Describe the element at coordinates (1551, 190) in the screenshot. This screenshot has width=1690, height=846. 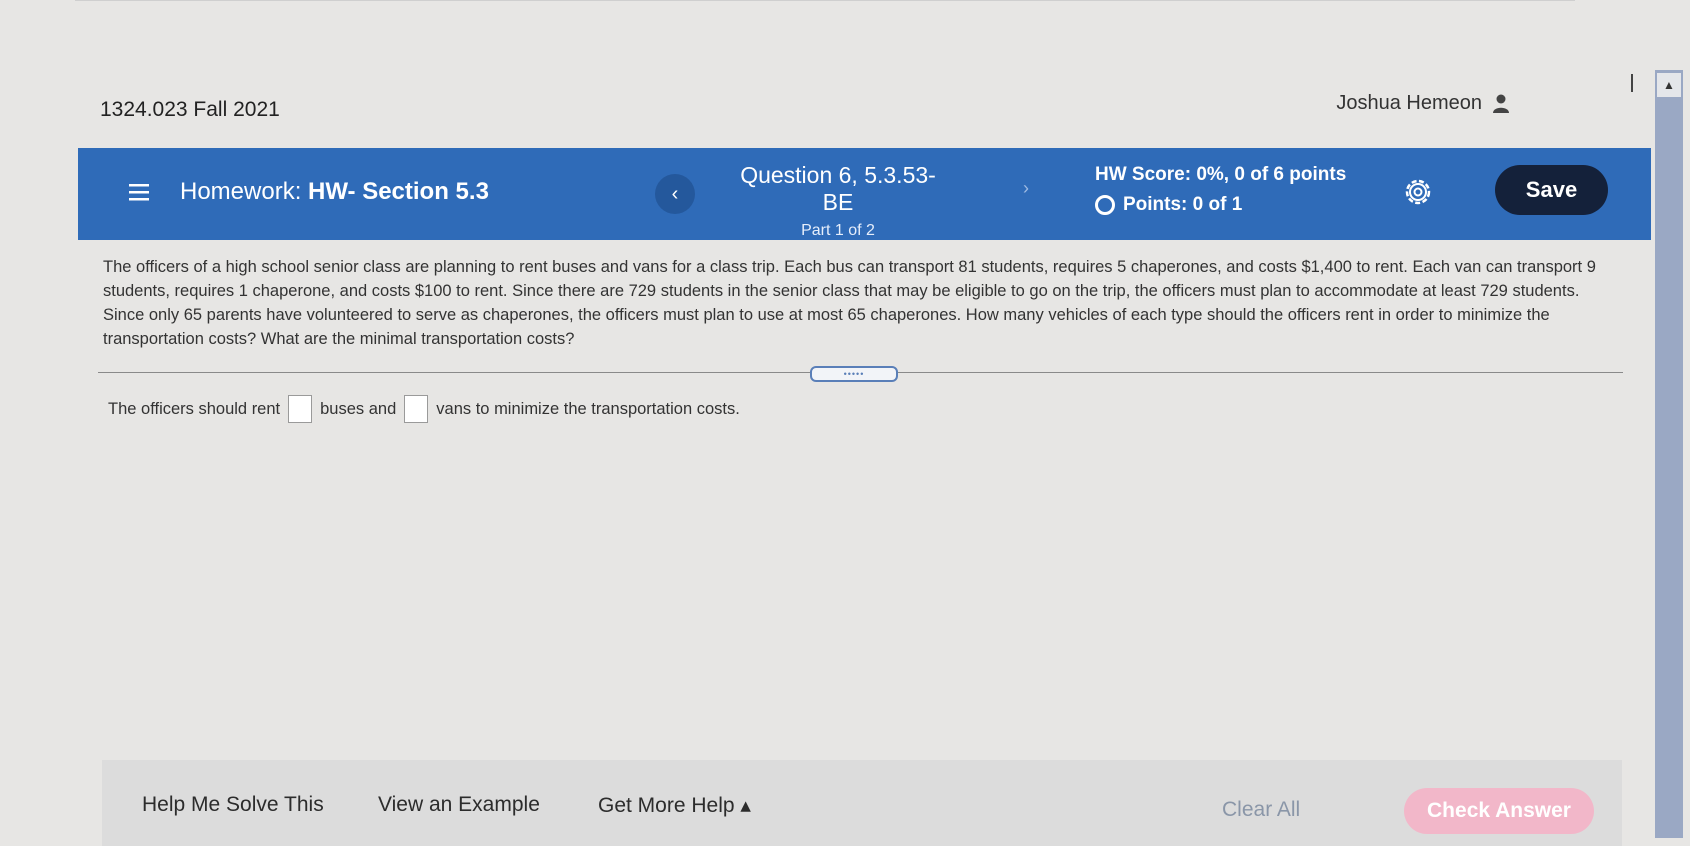
I see `save-button: Save` at that location.